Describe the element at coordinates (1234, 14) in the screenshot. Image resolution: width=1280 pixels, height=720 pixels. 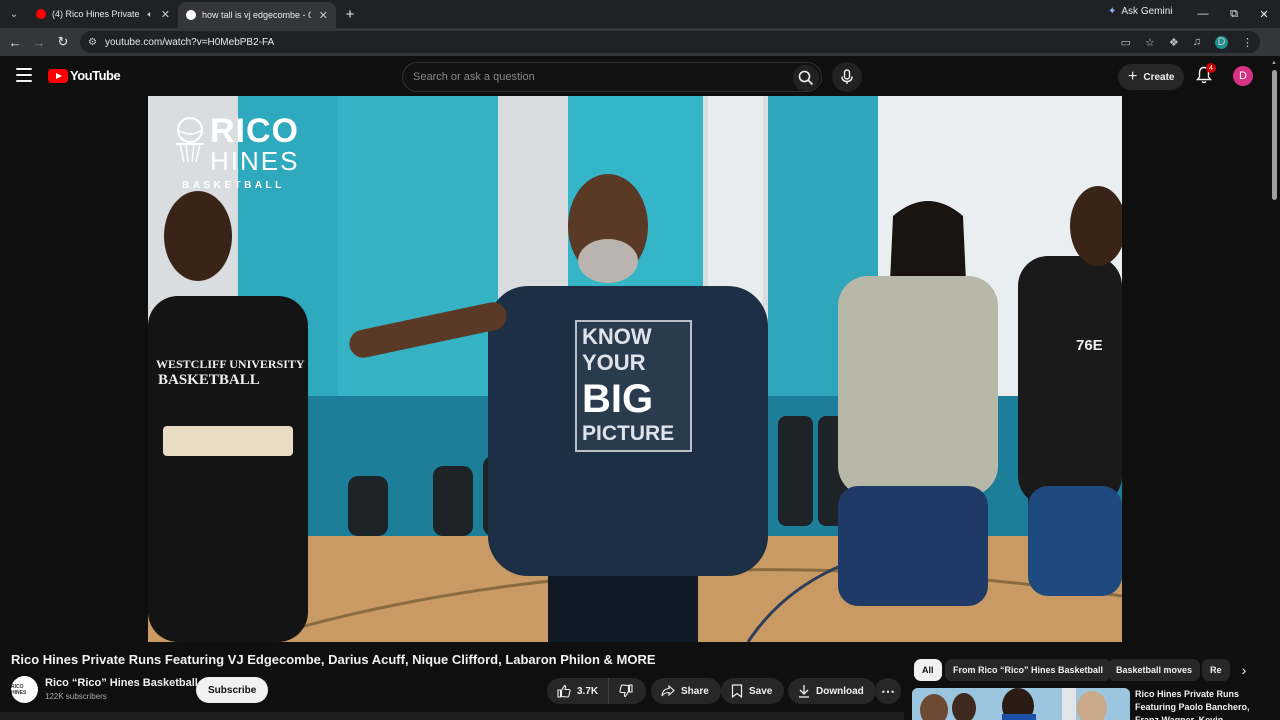
I see `restore-icon: ⧉` at that location.